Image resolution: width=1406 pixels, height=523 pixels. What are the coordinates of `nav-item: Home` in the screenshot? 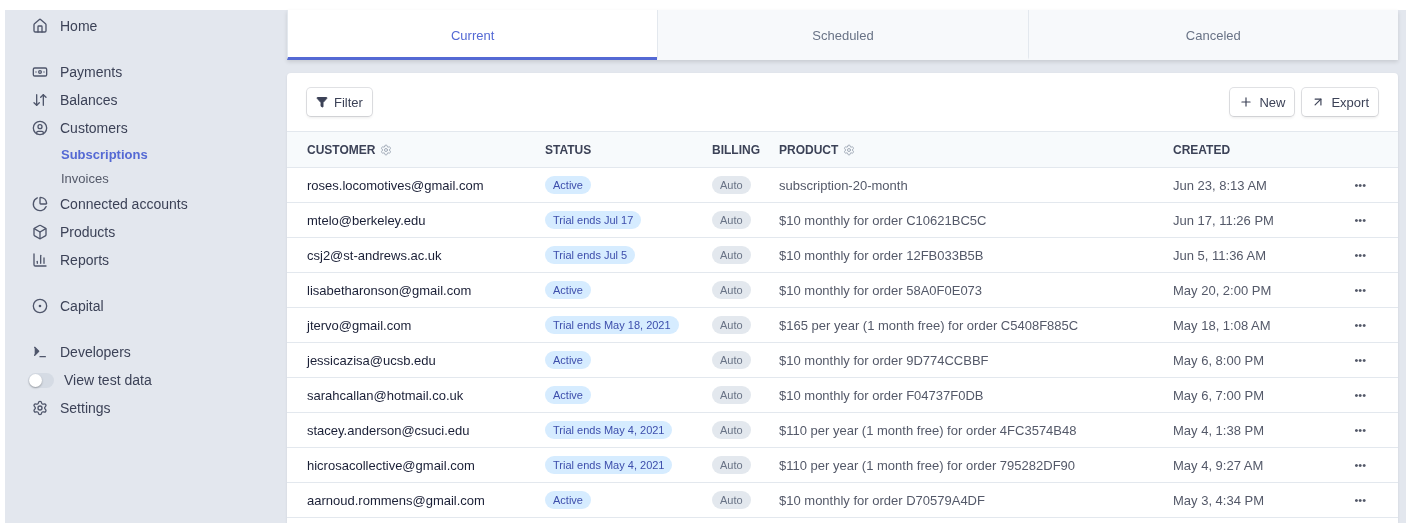 It's located at (159, 26).